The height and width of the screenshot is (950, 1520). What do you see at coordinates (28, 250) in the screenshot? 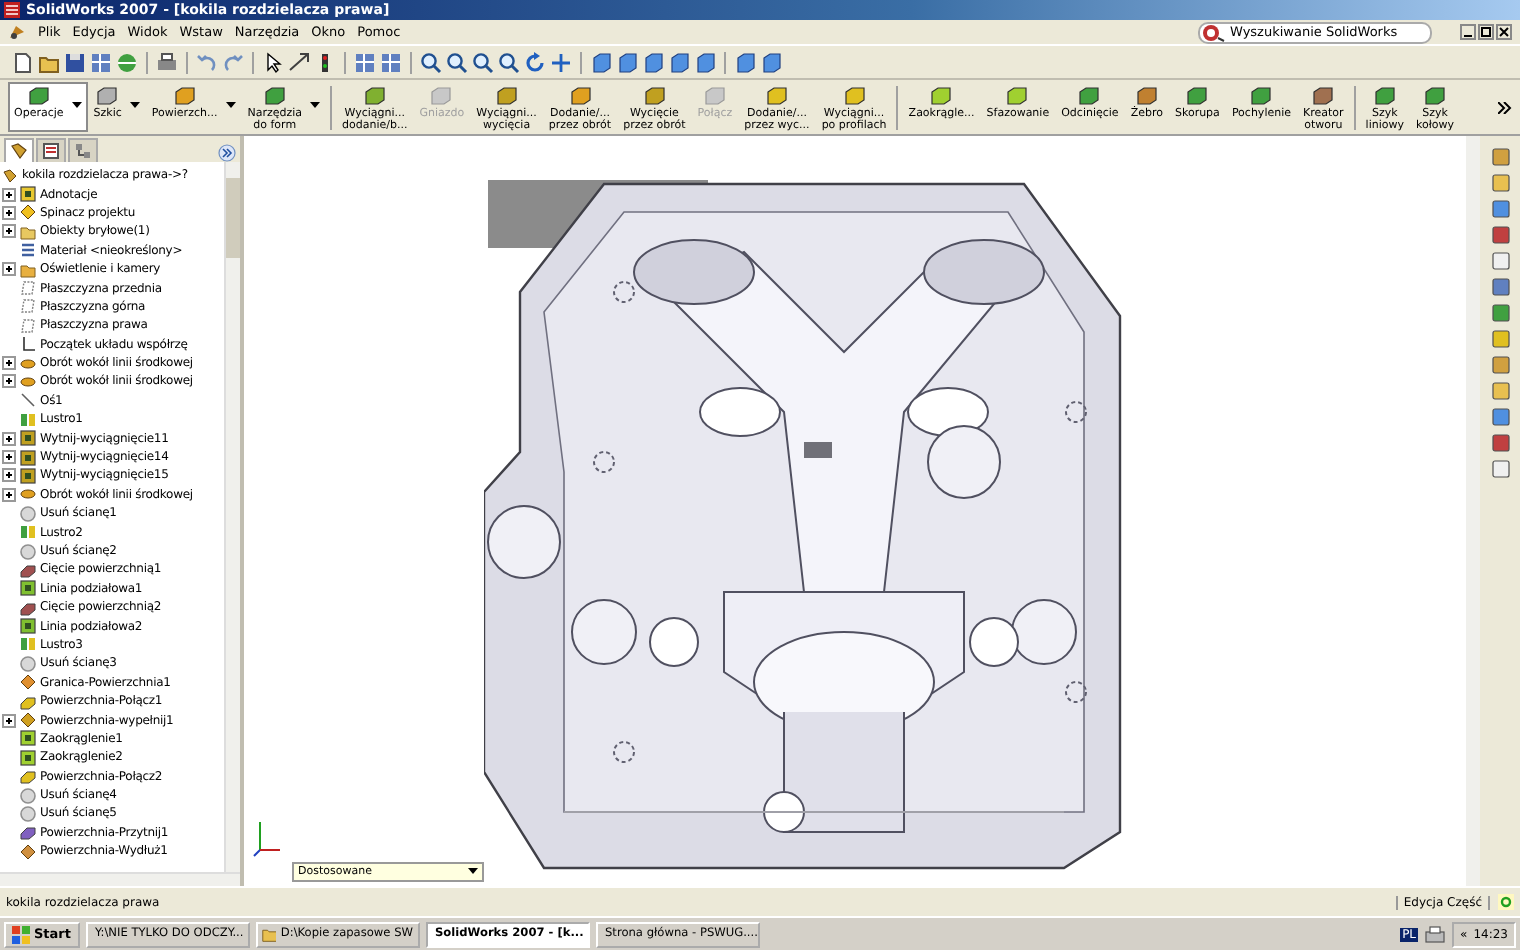
I see `stripes-icon` at bounding box center [28, 250].